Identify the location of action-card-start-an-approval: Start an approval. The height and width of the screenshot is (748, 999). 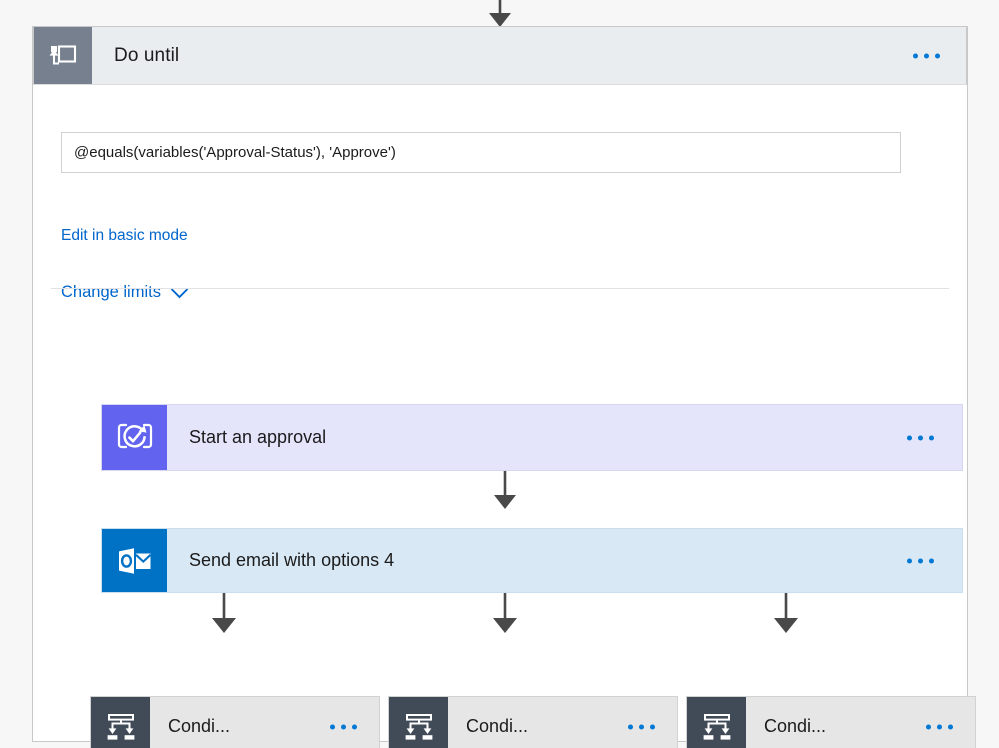
(532, 437).